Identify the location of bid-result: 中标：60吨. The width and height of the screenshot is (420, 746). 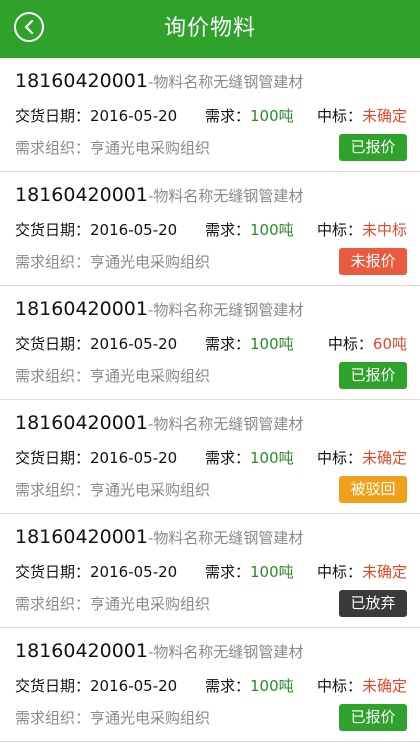
(367, 344).